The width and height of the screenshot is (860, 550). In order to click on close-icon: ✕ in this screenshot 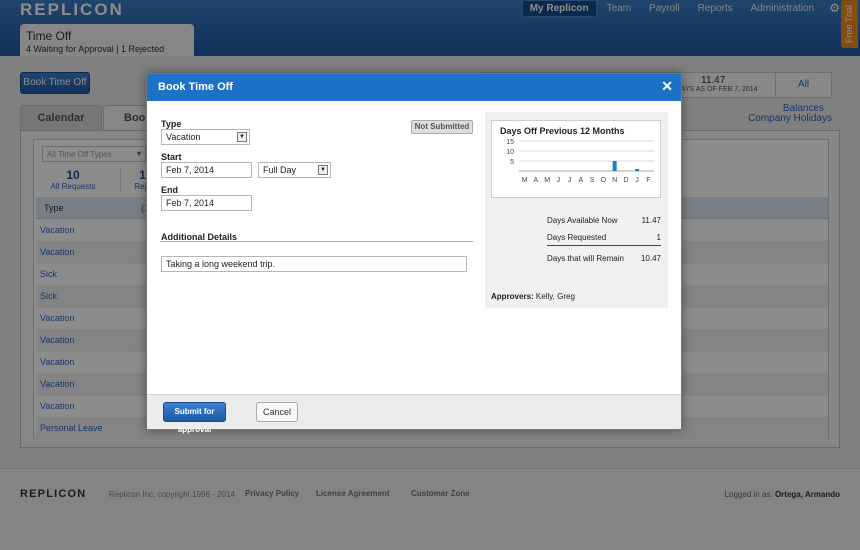, I will do `click(667, 86)`.